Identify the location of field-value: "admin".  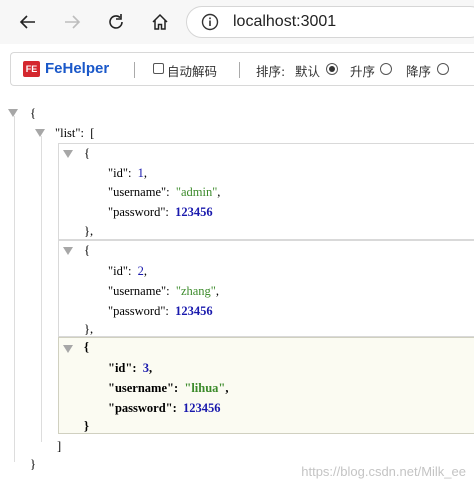
(196, 192).